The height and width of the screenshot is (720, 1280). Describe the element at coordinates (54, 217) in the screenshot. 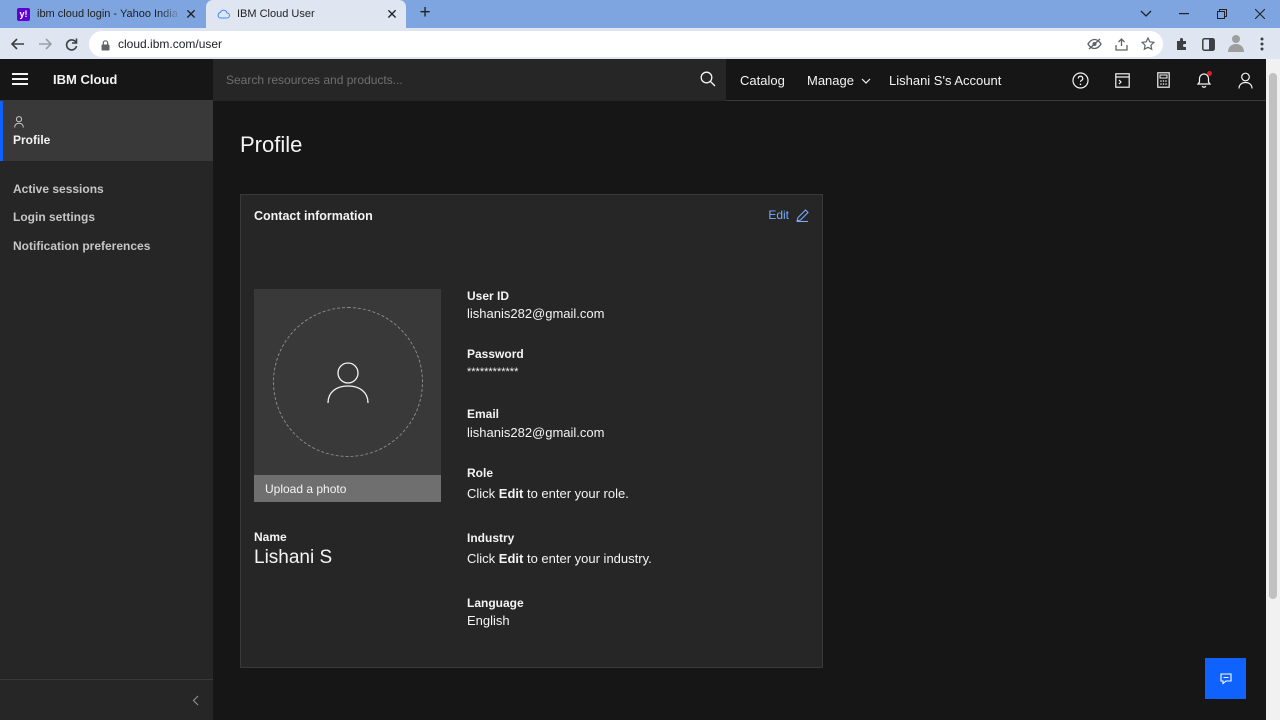

I see `sidebar-item-login-settings: Login settings` at that location.